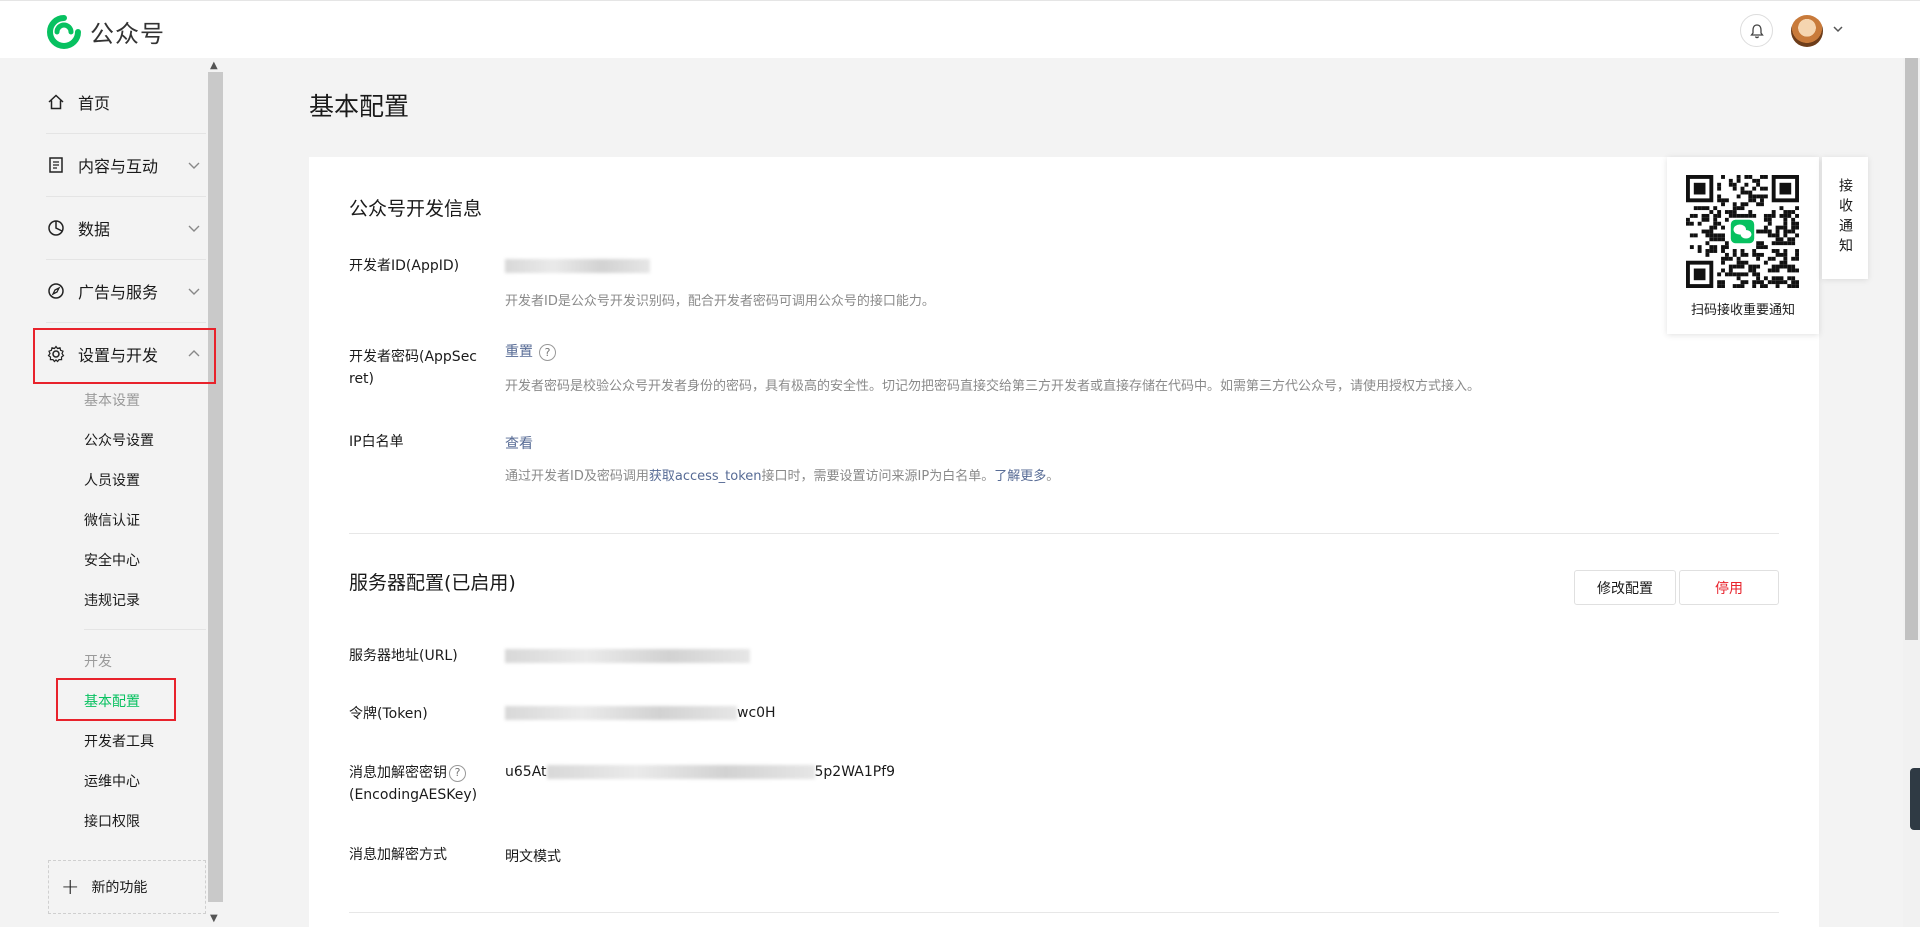  I want to click on sidebar-item-label: 首页, so click(94, 103).